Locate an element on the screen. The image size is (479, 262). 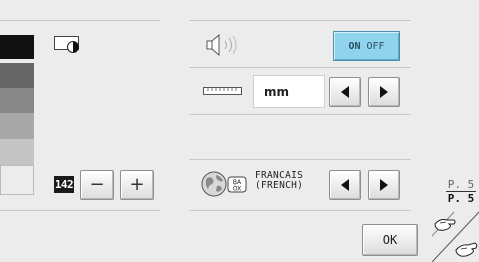
language-line2: (FRENCH) is located at coordinates (279, 185).